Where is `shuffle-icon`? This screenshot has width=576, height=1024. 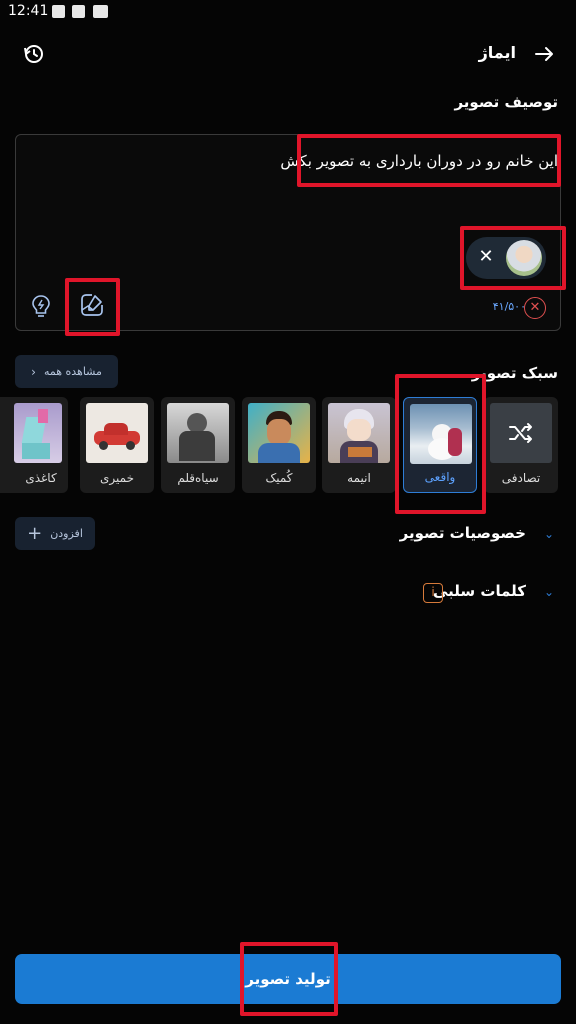 shuffle-icon is located at coordinates (521, 433).